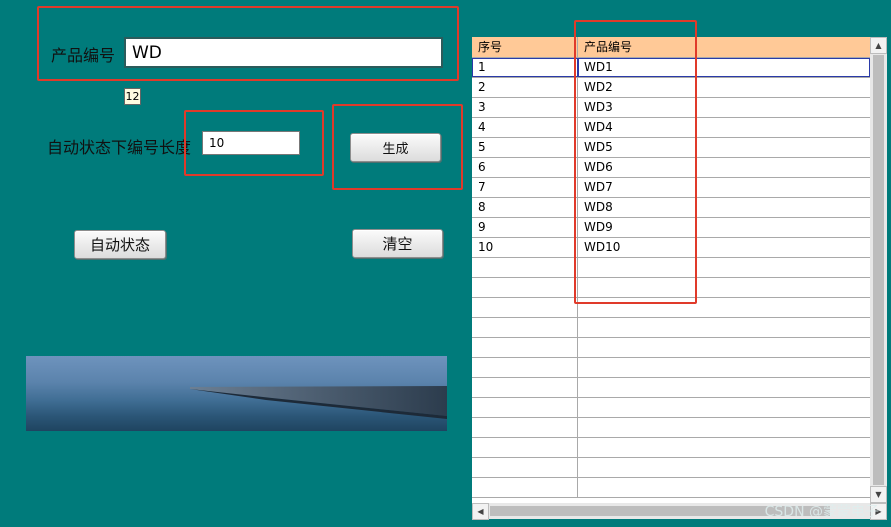 The height and width of the screenshot is (527, 891). What do you see at coordinates (525, 207) in the screenshot?
I see `cell-index: 8` at bounding box center [525, 207].